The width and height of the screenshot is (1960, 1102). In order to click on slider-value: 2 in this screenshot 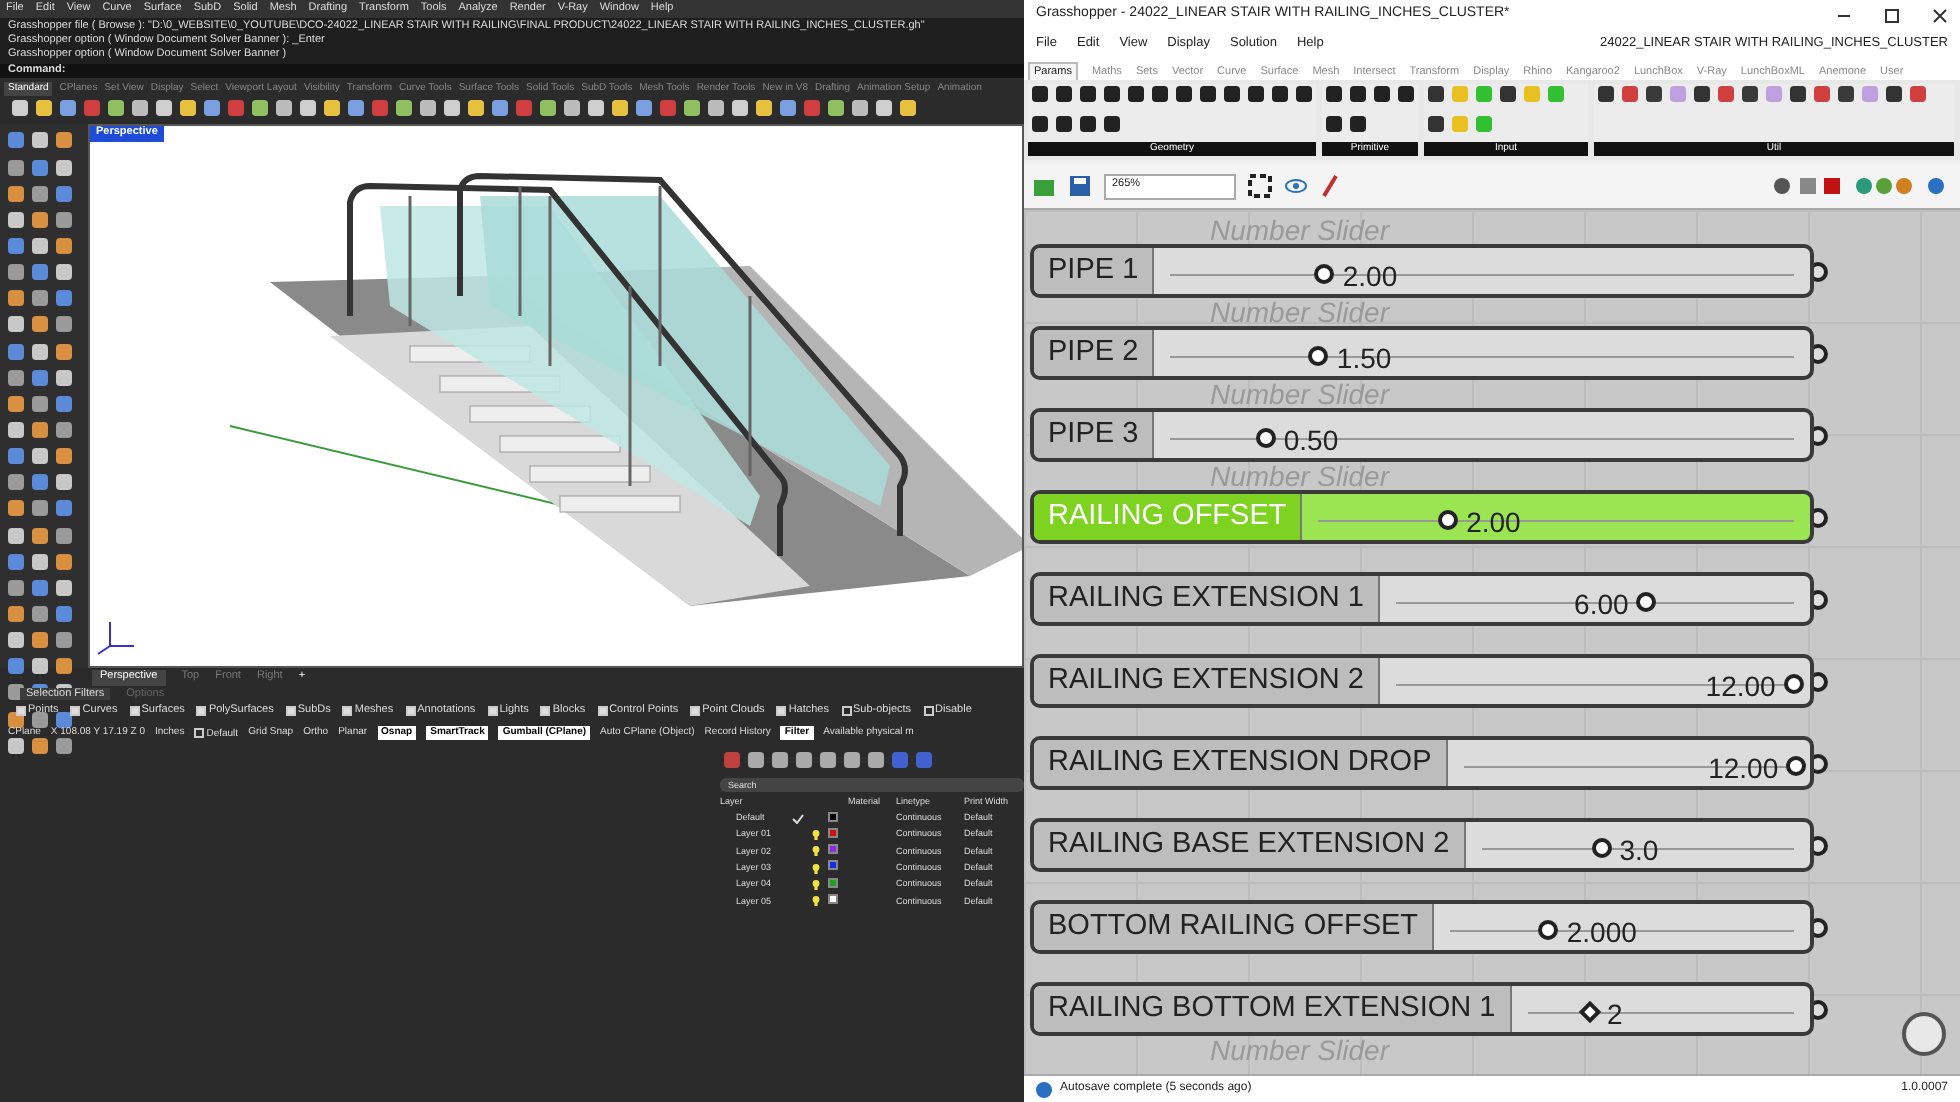, I will do `click(1615, 1015)`.